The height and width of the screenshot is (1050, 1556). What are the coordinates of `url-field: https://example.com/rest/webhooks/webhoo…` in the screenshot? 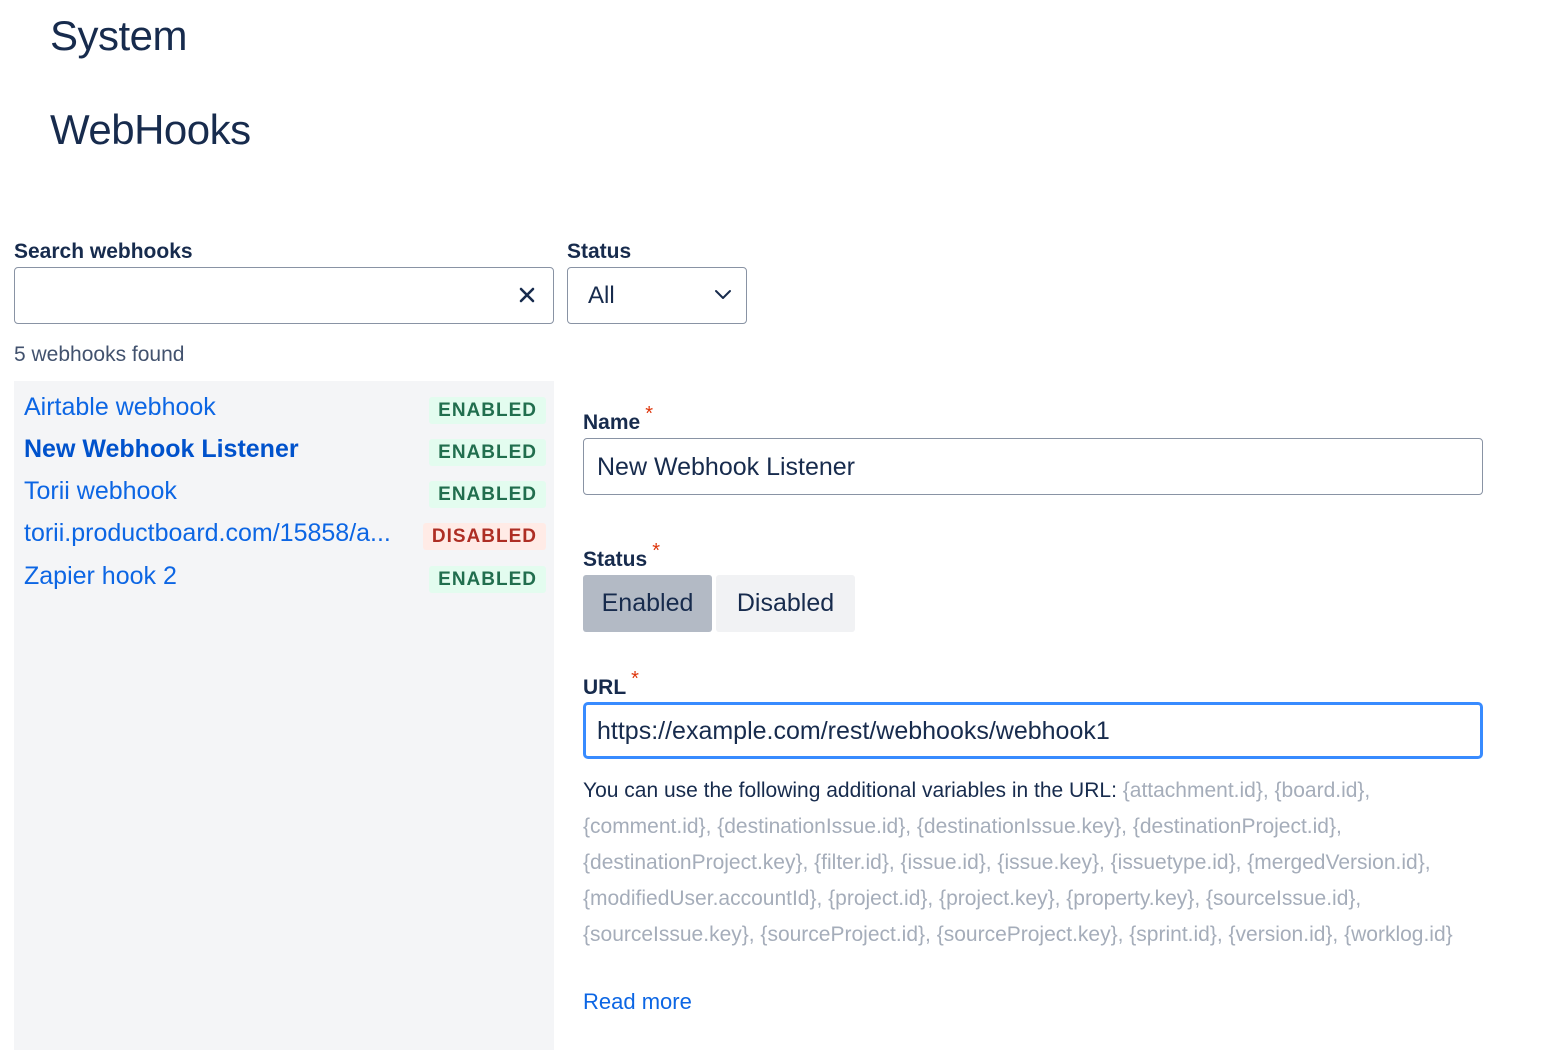 It's located at (1033, 730).